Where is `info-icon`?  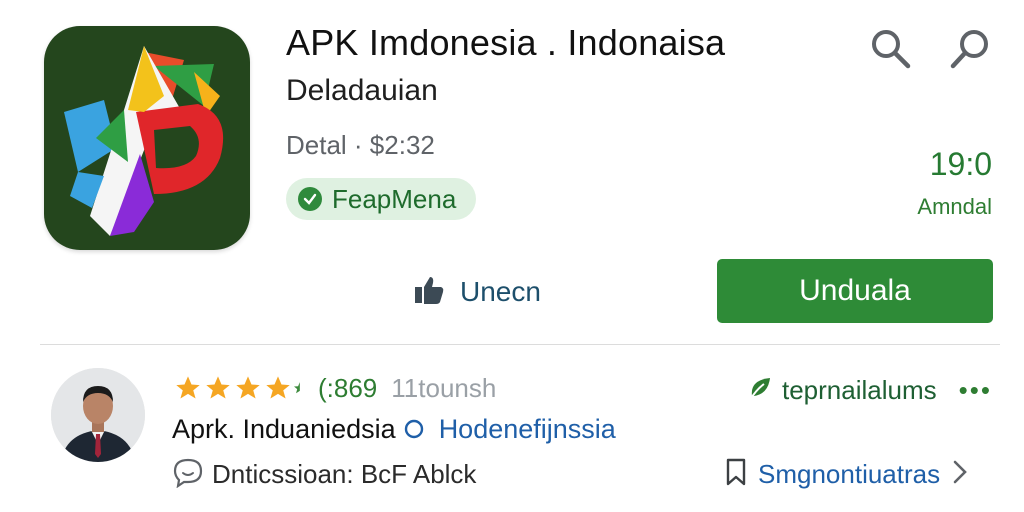
info-icon is located at coordinates (414, 429).